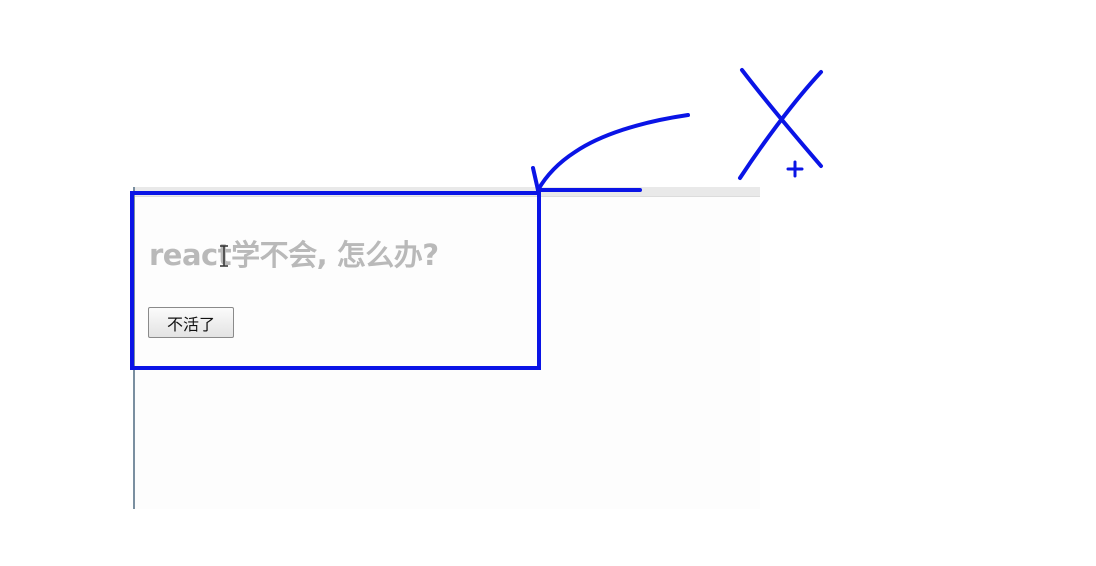  I want to click on cross-stroke-a, so click(781, 118).